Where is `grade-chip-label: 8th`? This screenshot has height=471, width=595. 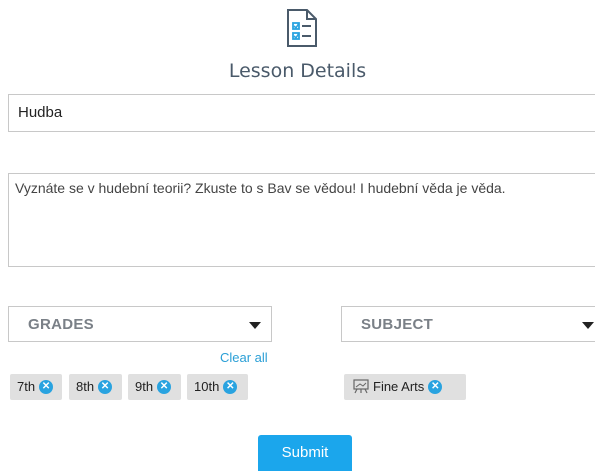
grade-chip-label: 8th is located at coordinates (85, 386).